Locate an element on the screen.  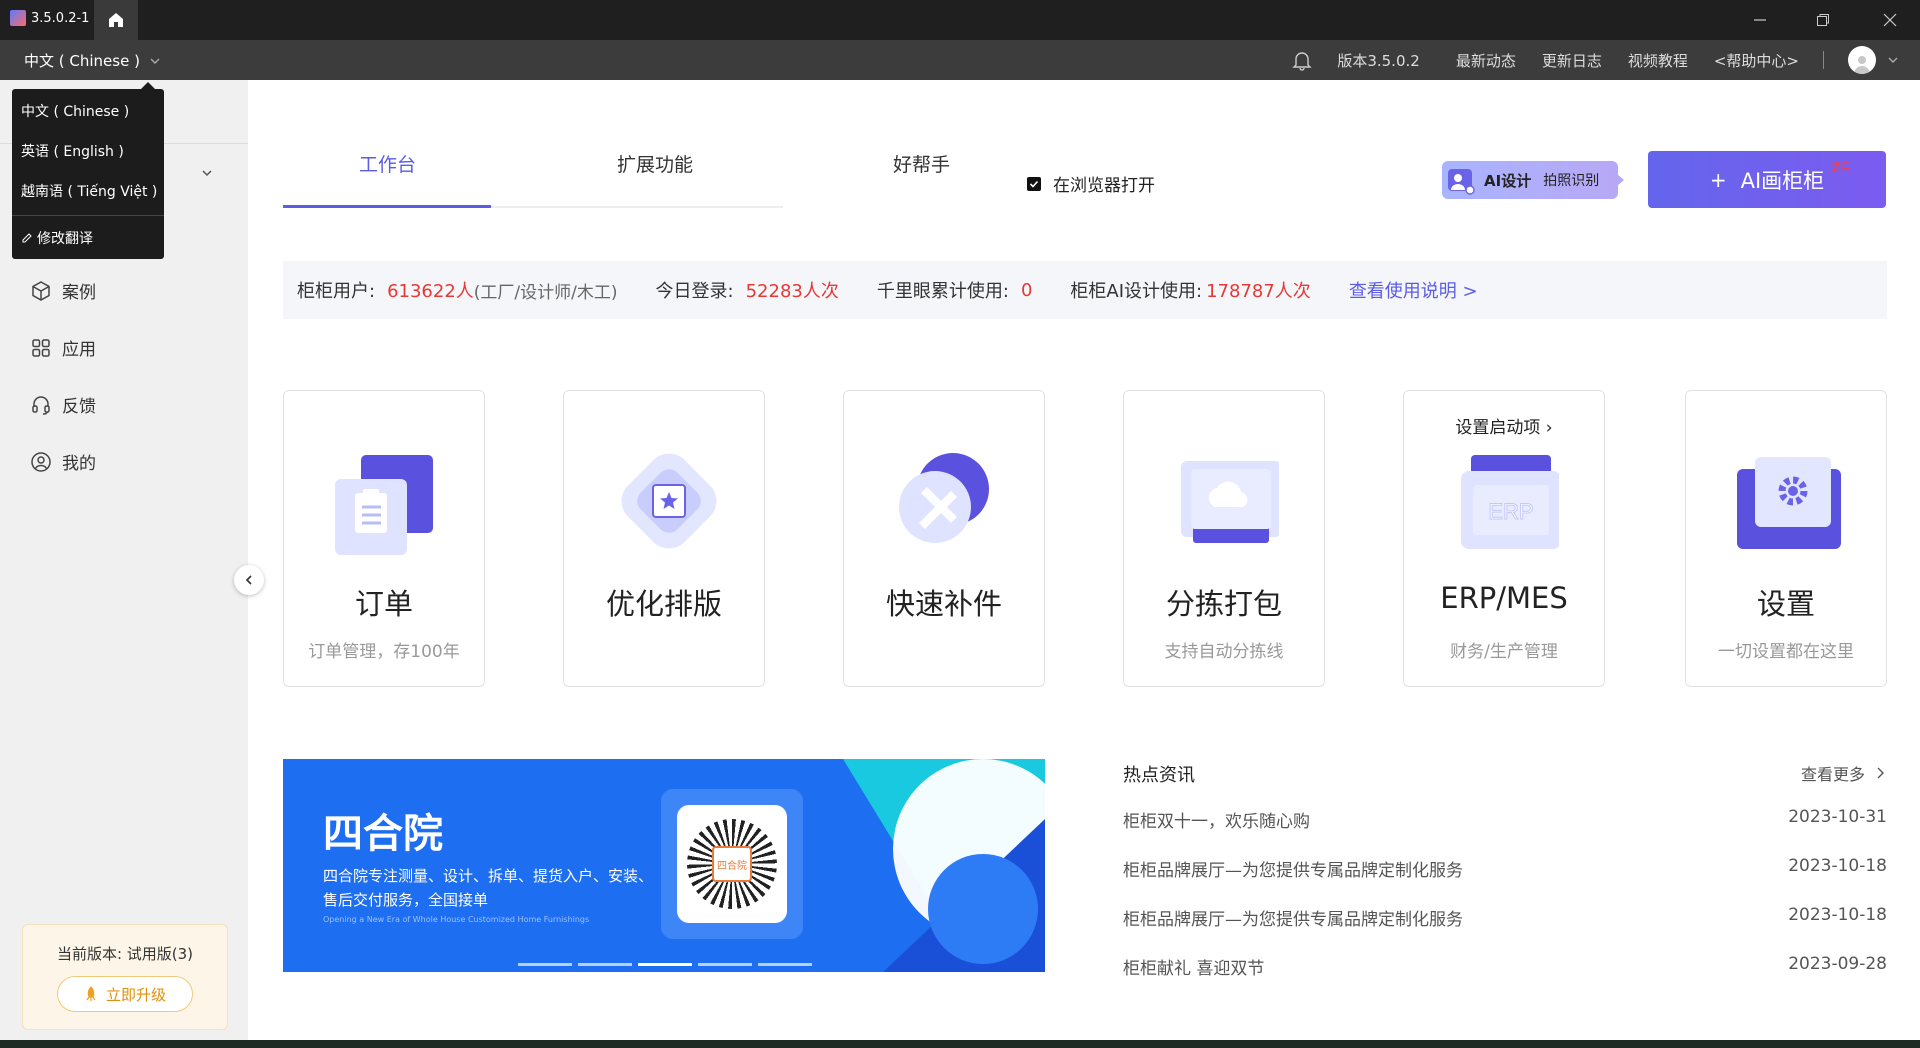
tab-workbench: 工作台 is located at coordinates (387, 163).